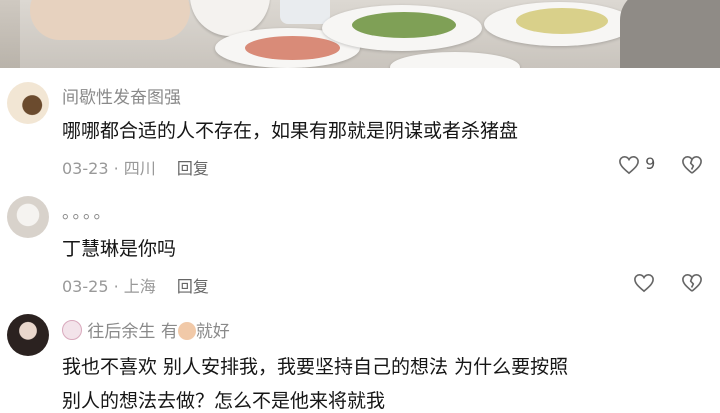 This screenshot has height=413, width=720. What do you see at coordinates (146, 329) in the screenshot?
I see `comment-username: 往后余生 有就好` at bounding box center [146, 329].